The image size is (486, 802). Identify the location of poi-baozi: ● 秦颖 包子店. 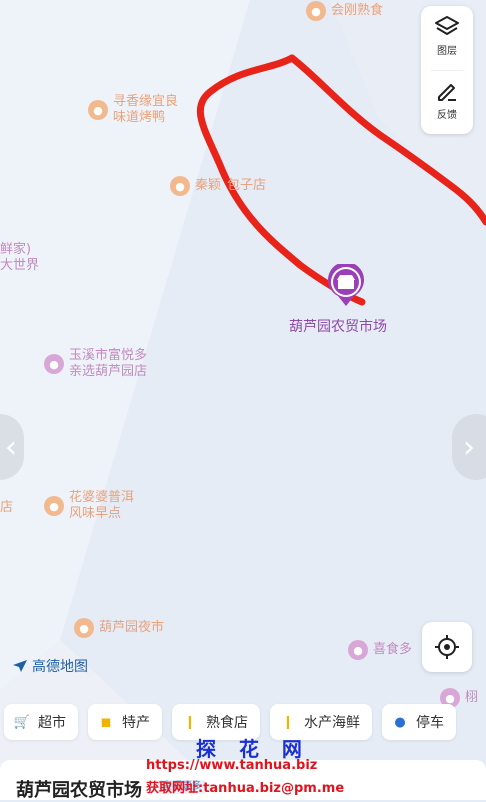
(218, 186).